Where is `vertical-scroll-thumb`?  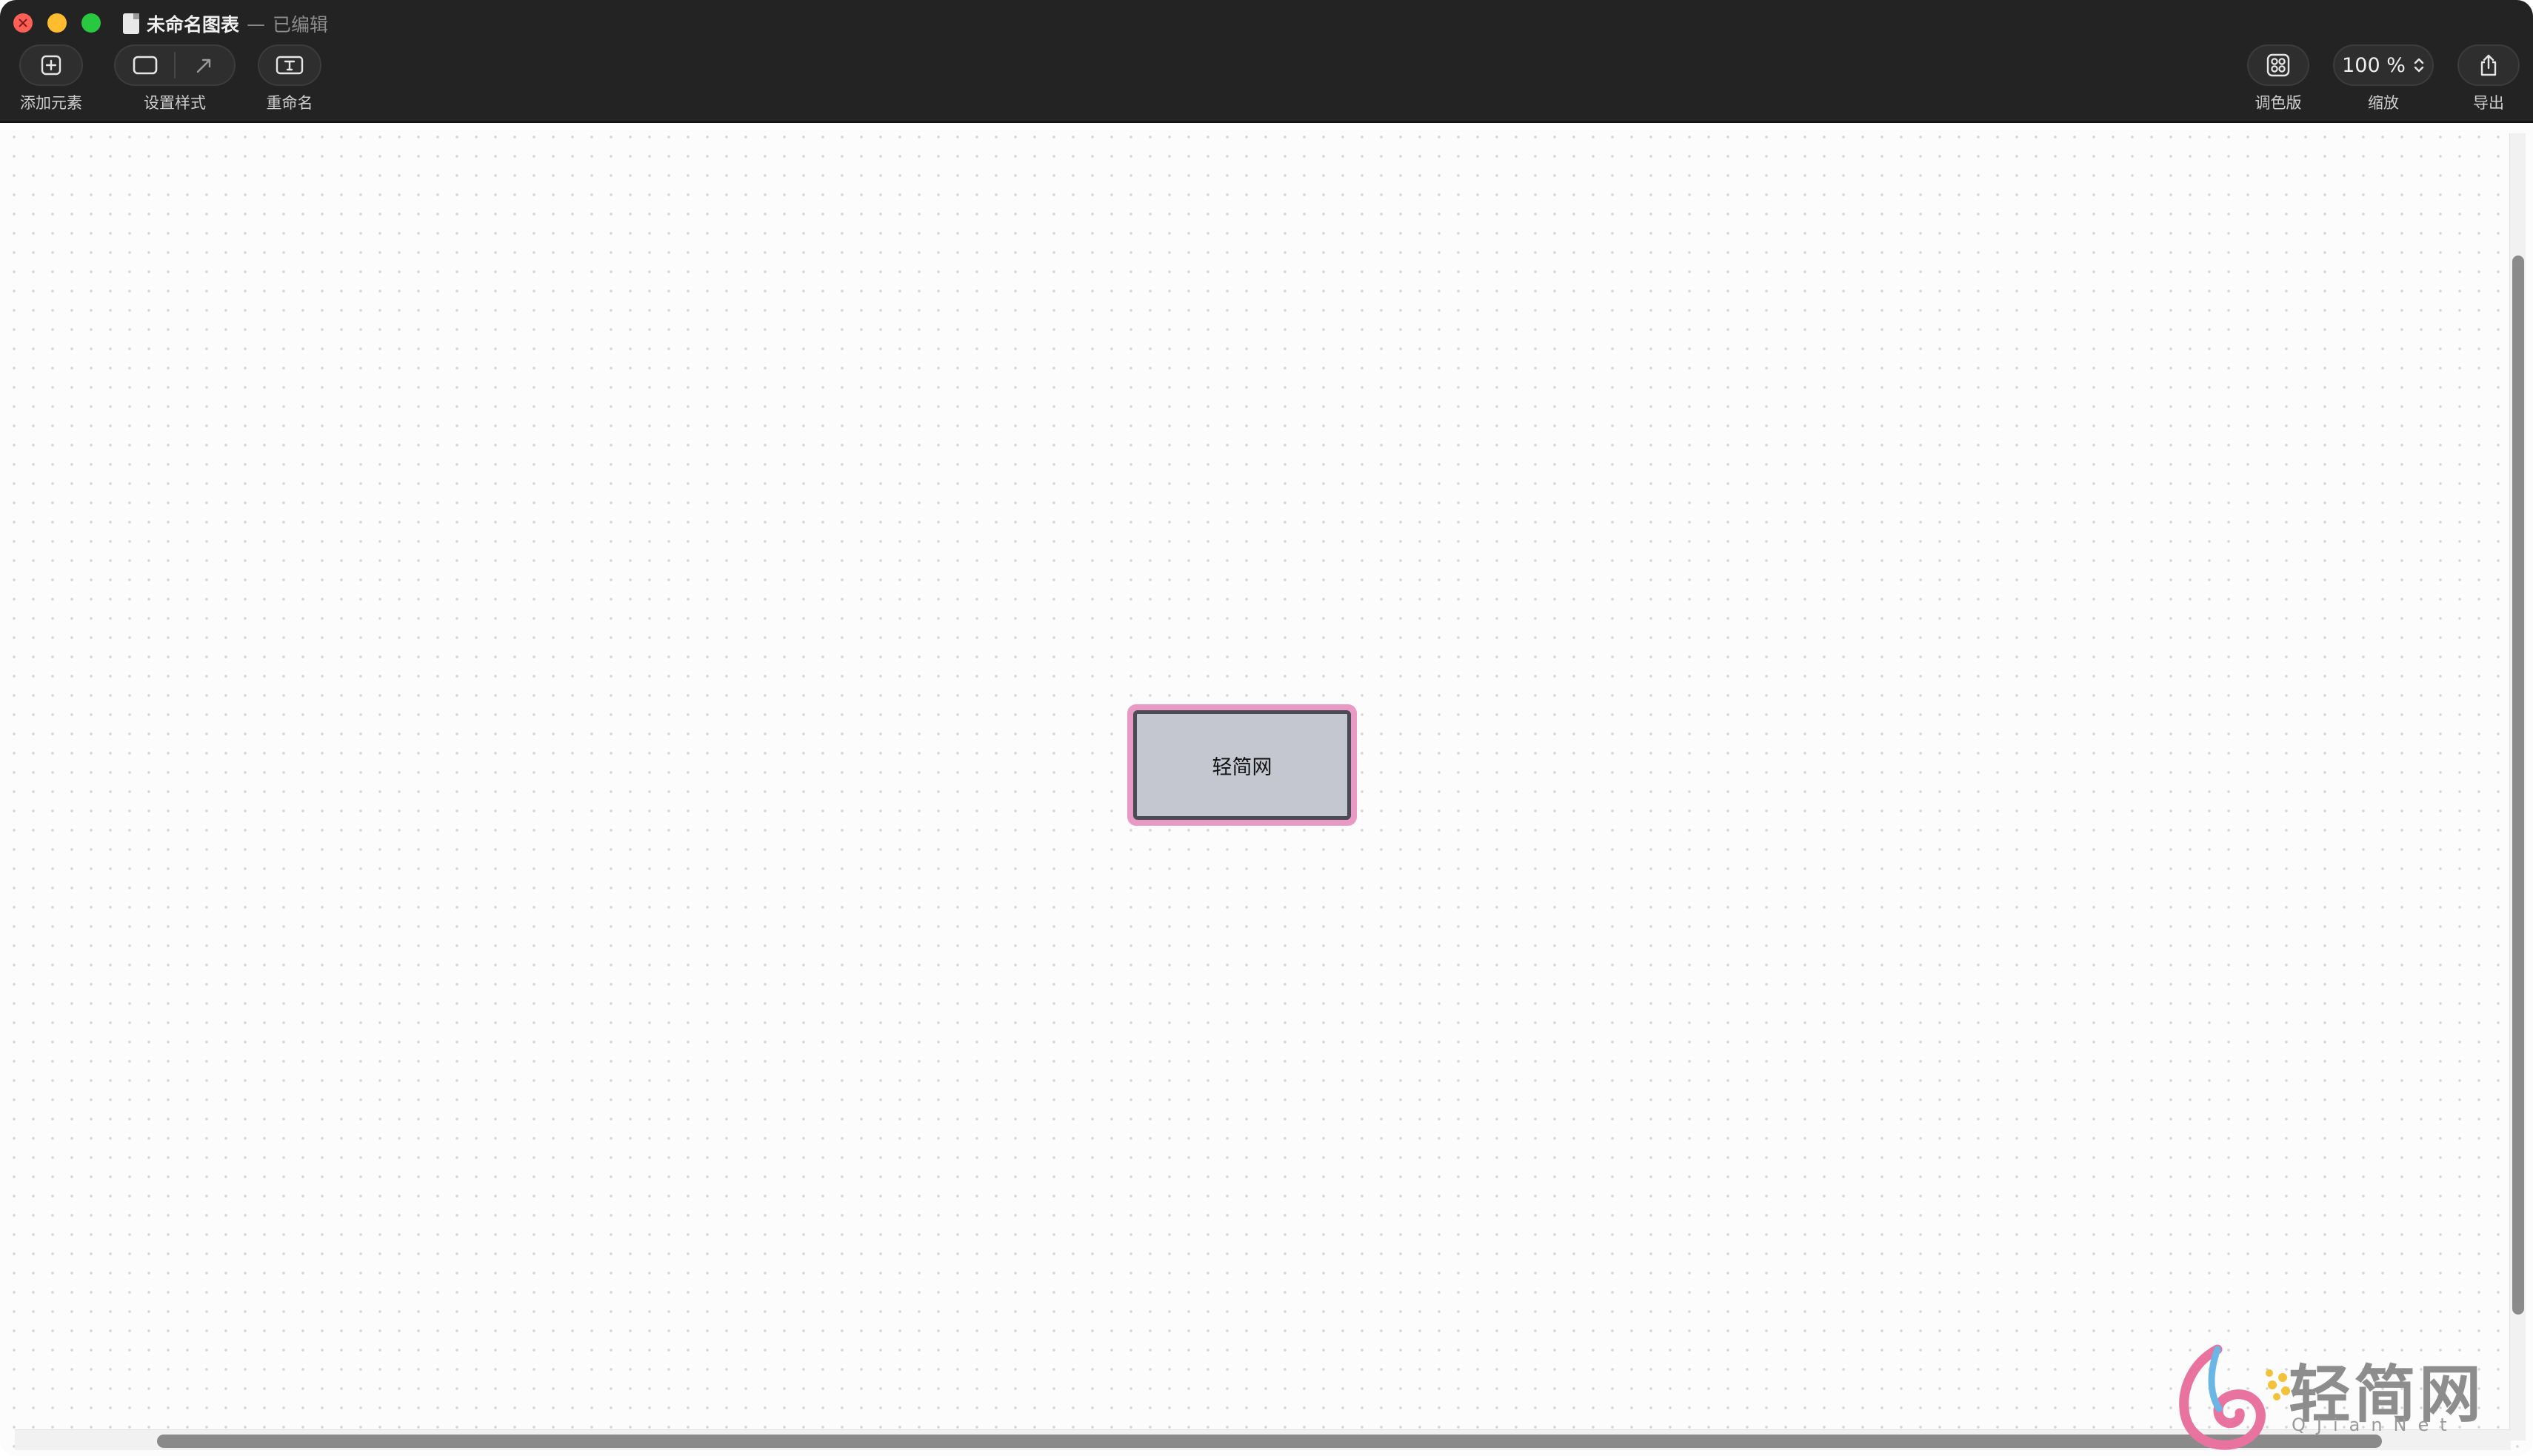 vertical-scroll-thumb is located at coordinates (2518, 785).